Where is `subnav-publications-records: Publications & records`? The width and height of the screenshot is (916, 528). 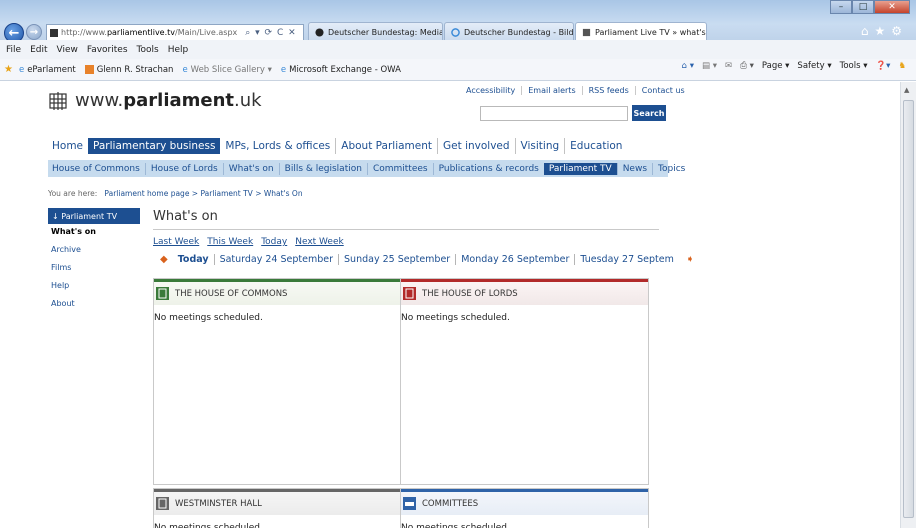 subnav-publications-records: Publications & records is located at coordinates (488, 168).